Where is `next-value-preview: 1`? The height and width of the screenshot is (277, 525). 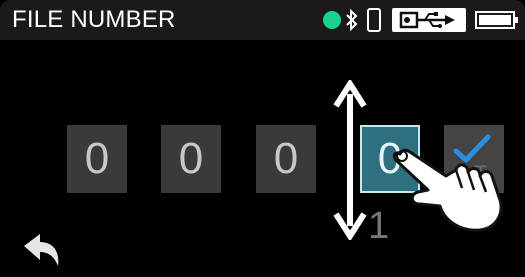
next-value-preview: 1 is located at coordinates (379, 226).